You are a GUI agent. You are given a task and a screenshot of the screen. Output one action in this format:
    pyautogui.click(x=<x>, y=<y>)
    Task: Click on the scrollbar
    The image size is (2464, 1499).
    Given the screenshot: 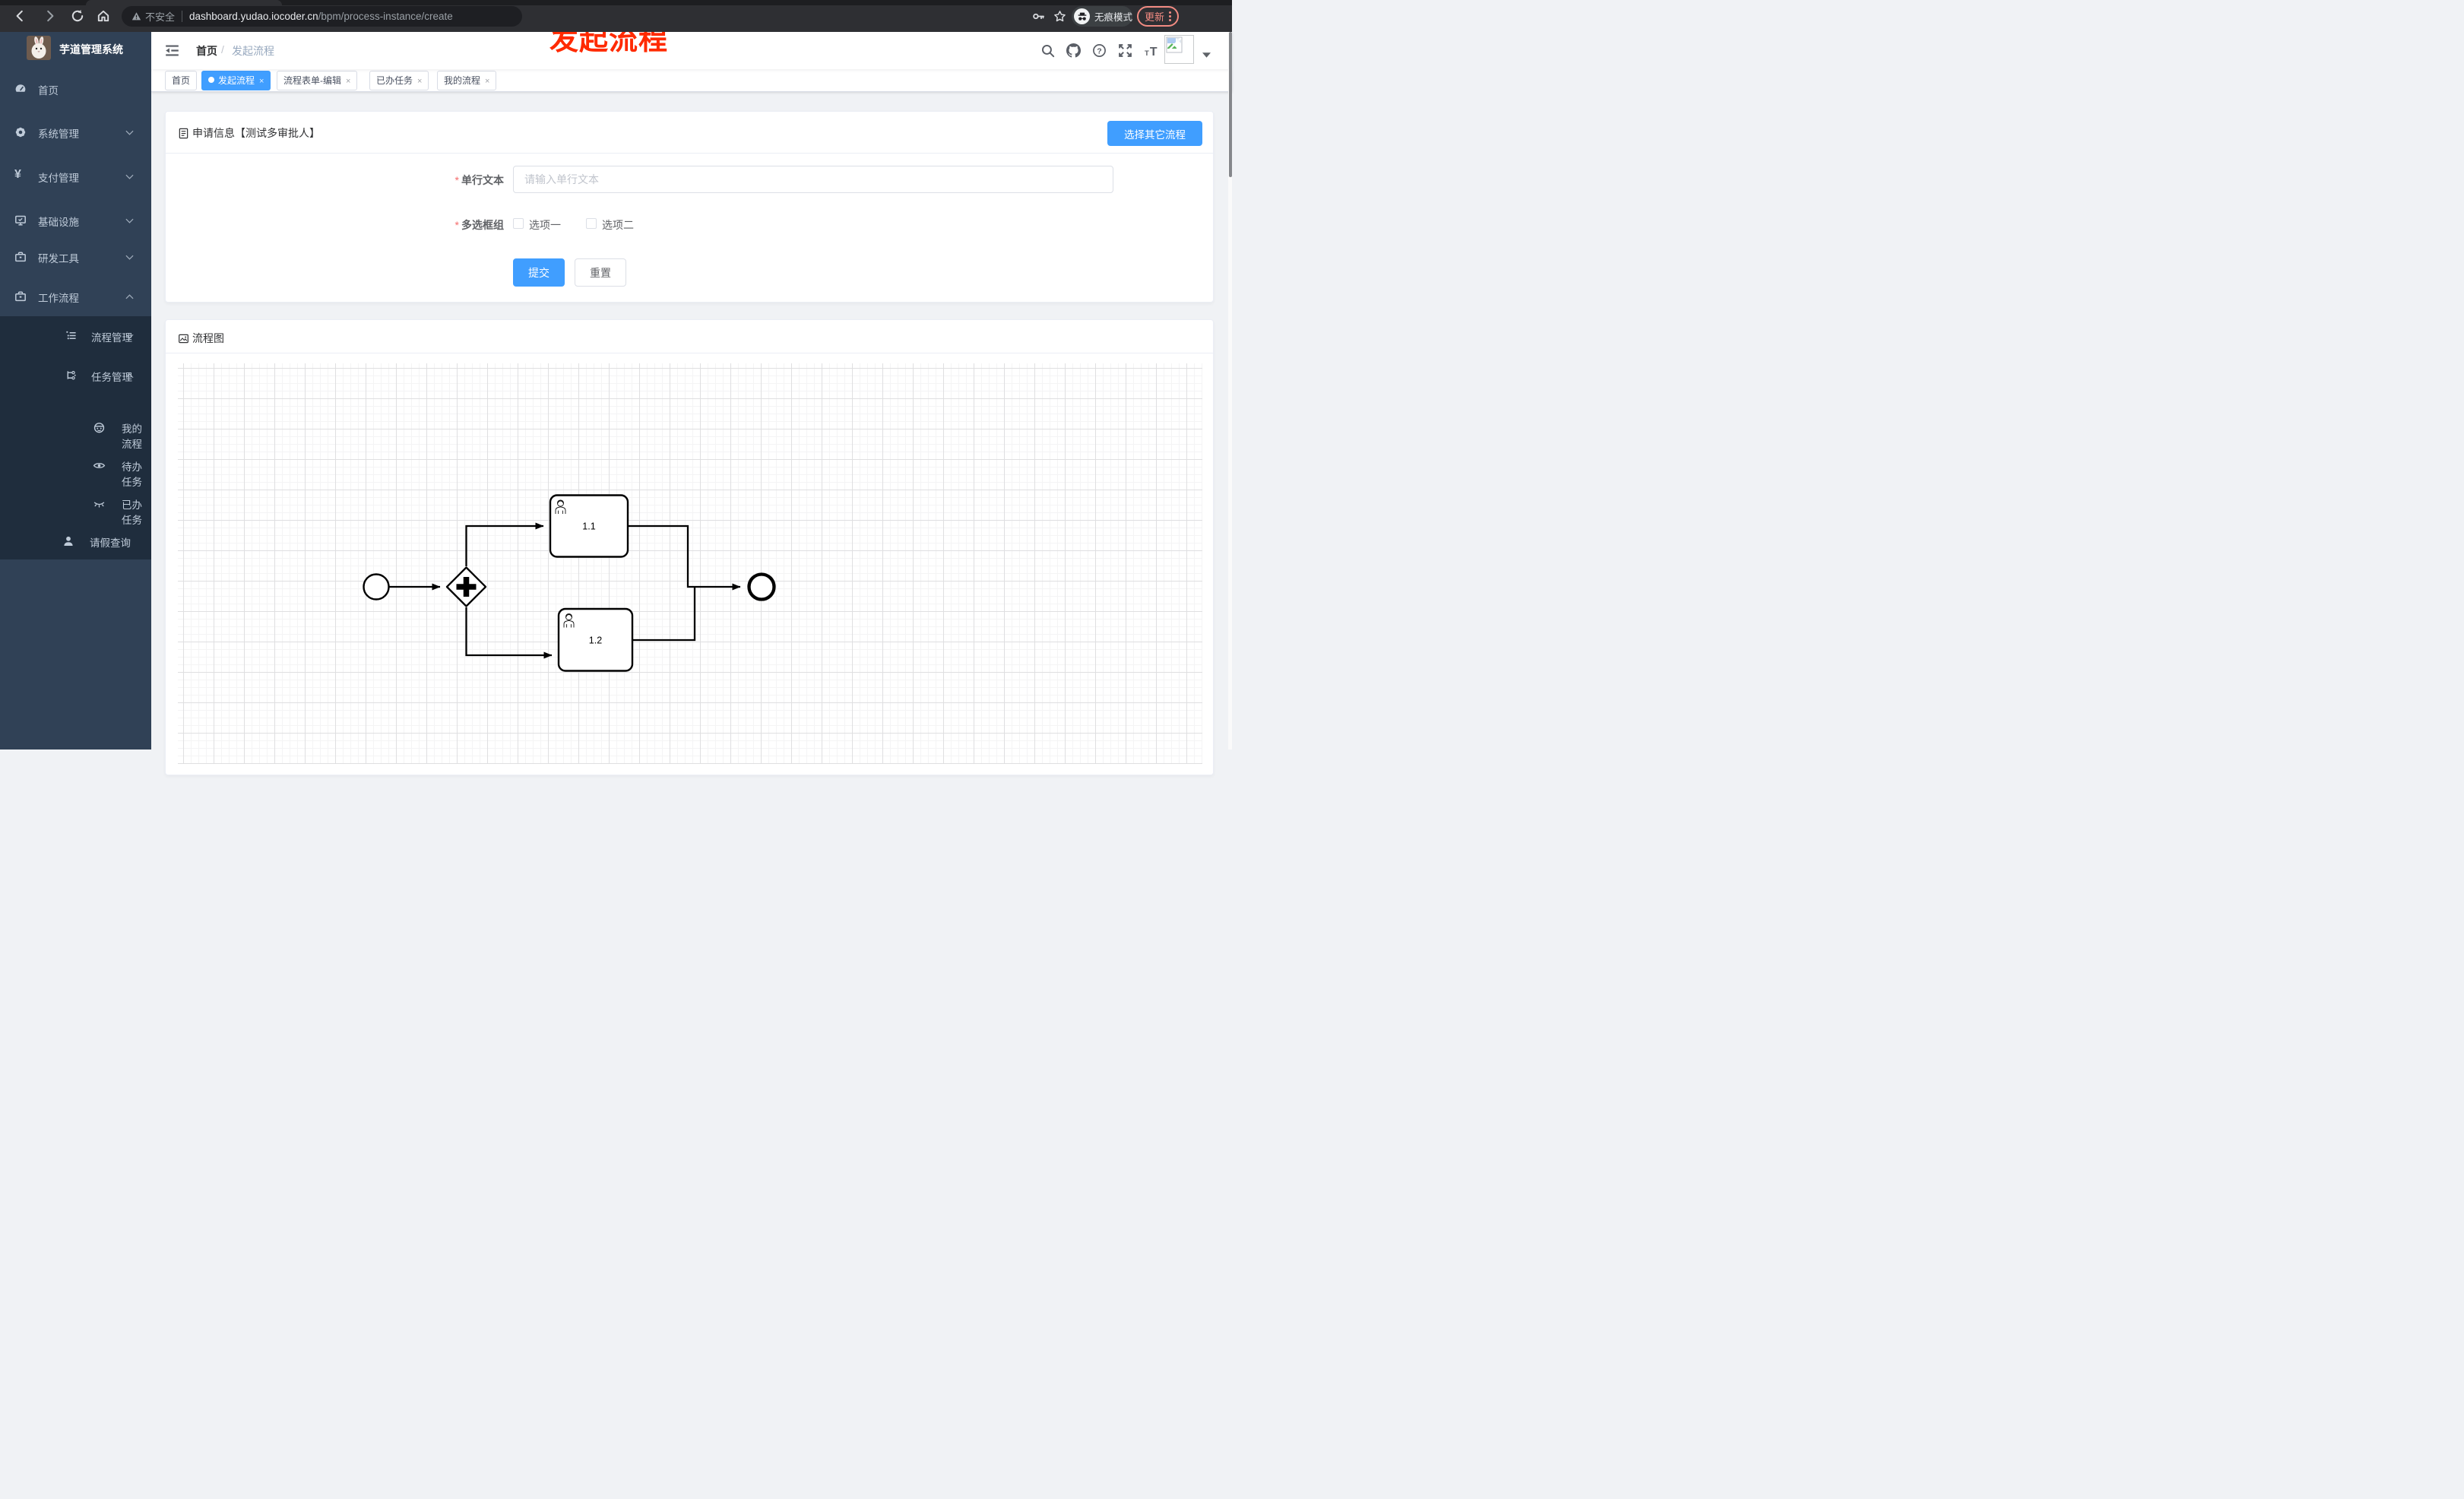 What is the action you would take?
    pyautogui.click(x=1230, y=391)
    